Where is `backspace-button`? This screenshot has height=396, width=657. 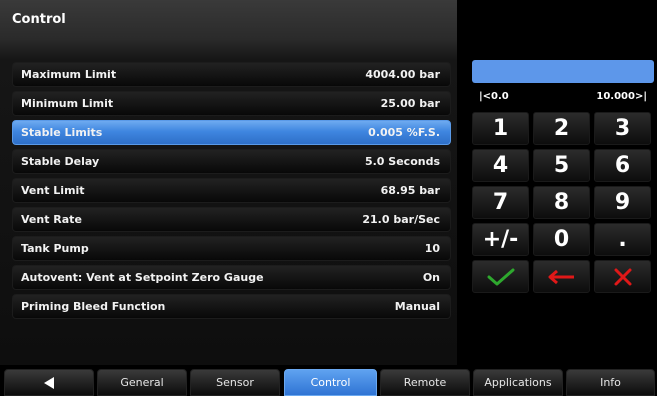 backspace-button is located at coordinates (561, 276).